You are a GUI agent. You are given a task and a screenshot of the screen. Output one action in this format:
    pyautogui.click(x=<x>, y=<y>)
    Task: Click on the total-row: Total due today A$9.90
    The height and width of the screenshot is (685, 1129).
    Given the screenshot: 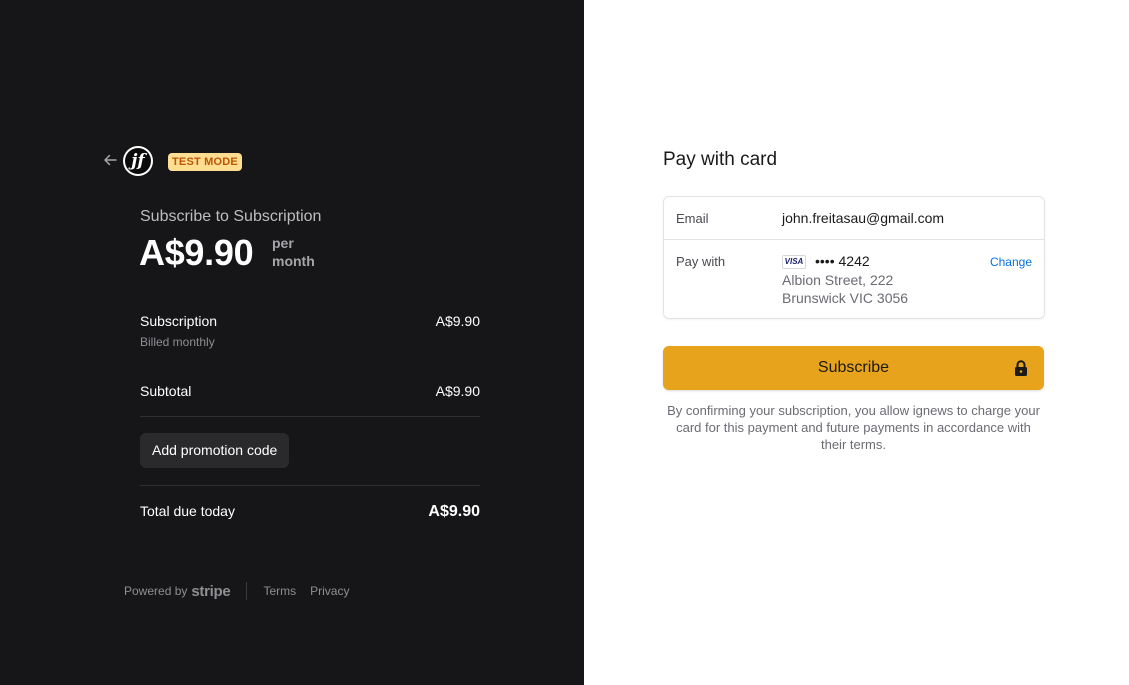 What is the action you would take?
    pyautogui.click(x=310, y=512)
    